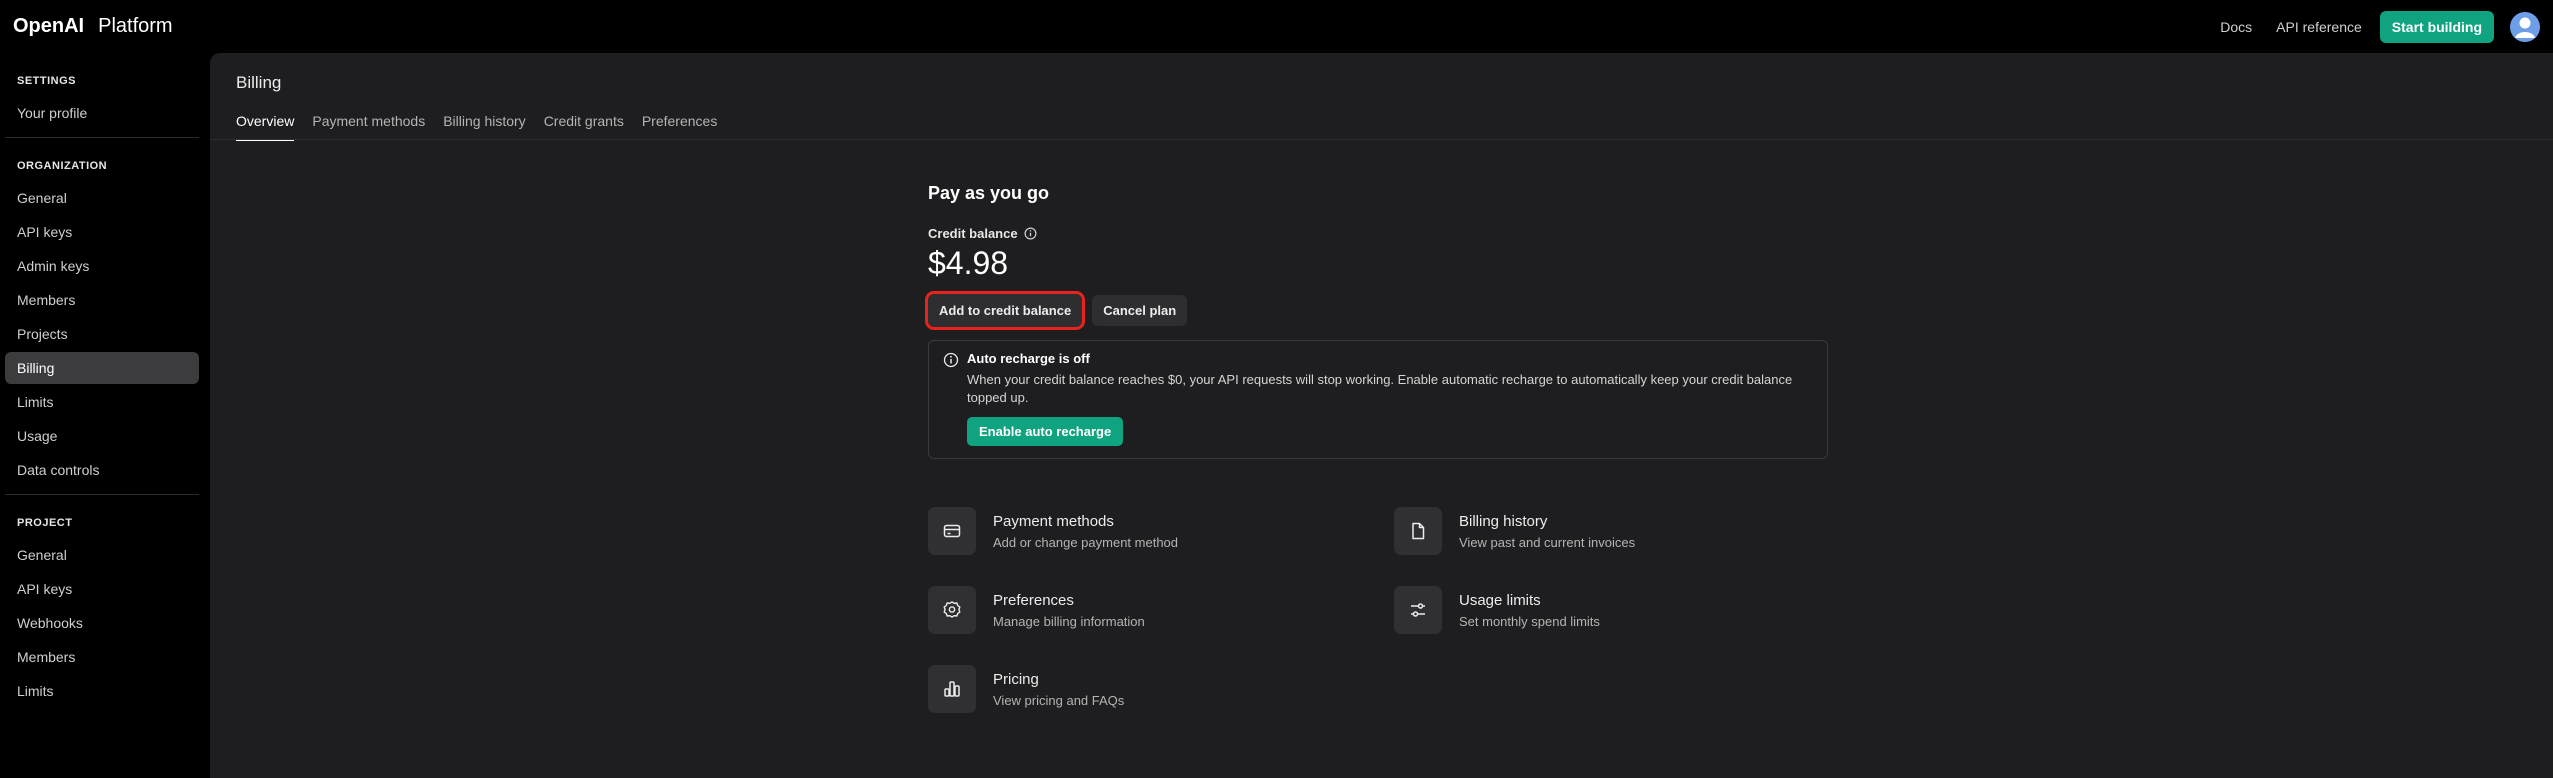 The width and height of the screenshot is (2553, 778). What do you see at coordinates (93, 26) in the screenshot?
I see `brand-logo: OpenAI Platform` at bounding box center [93, 26].